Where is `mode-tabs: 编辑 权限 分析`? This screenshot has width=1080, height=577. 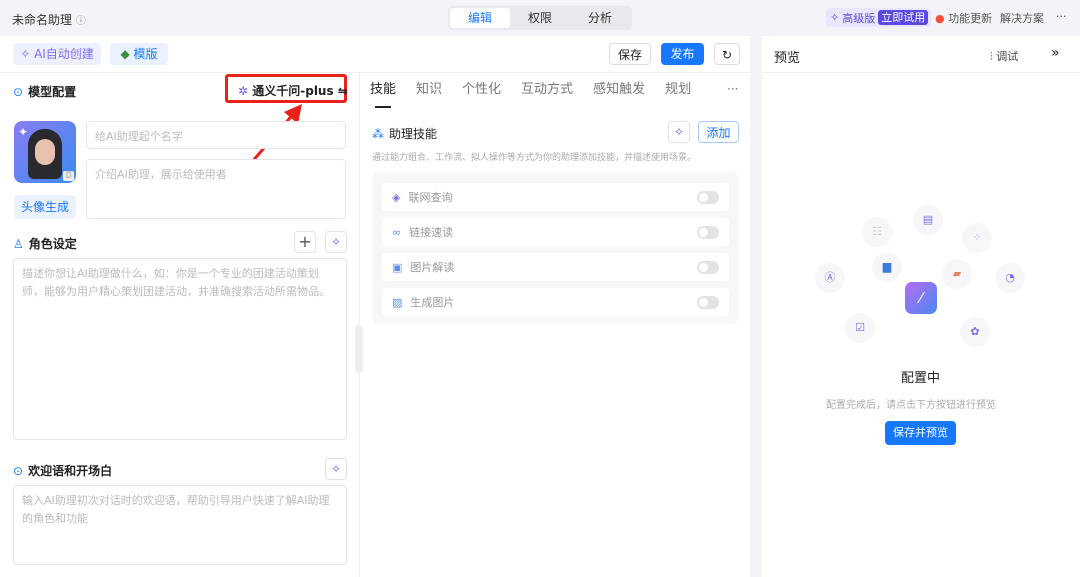
mode-tabs: 编辑 权限 分析 is located at coordinates (540, 18).